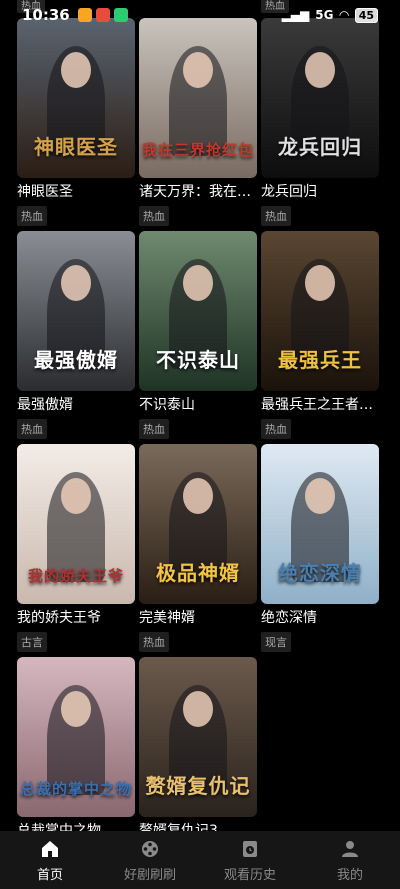 The height and width of the screenshot is (889, 400). Describe the element at coordinates (198, 98) in the screenshot. I see `drama-poster: 我在三界抢红包` at that location.